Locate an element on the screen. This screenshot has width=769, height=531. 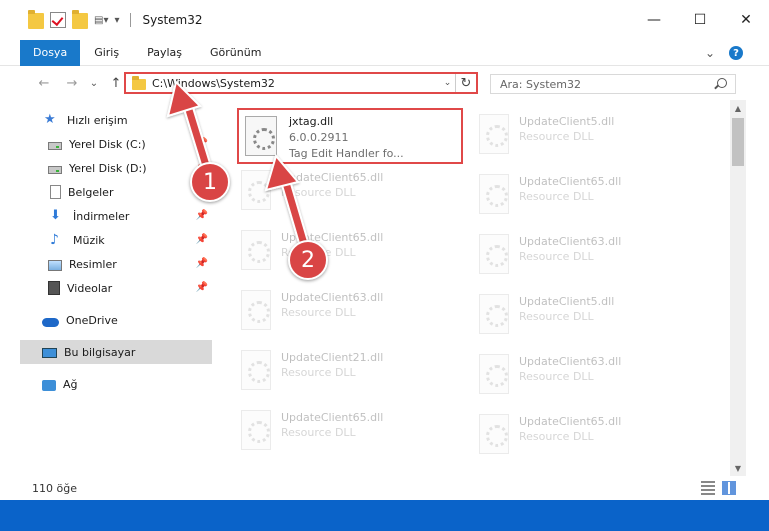
expand-ribbon-icon: ⌄ is located at coordinates (710, 53).